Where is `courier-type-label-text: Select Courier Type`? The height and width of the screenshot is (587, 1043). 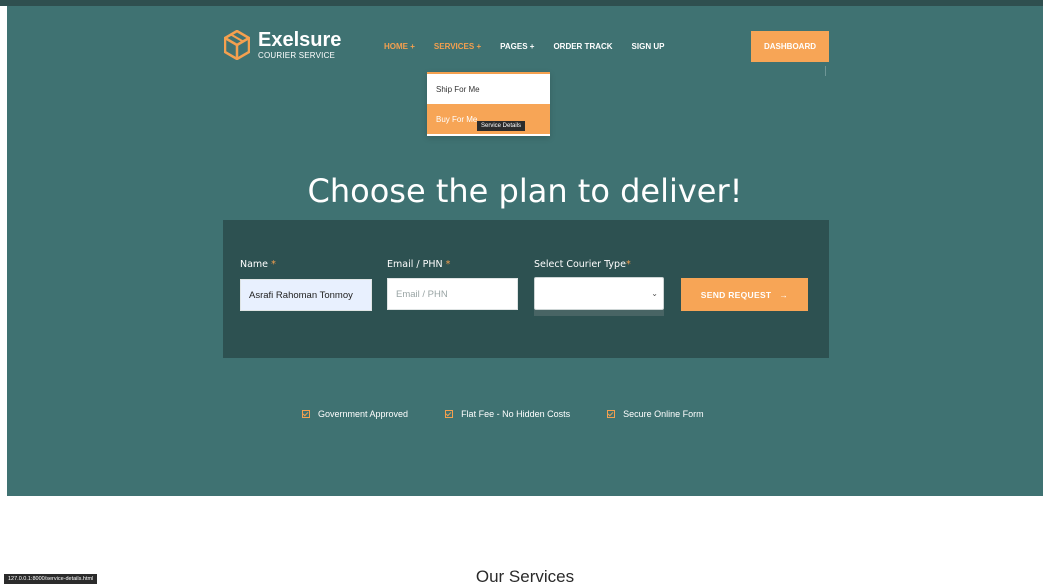 courier-type-label-text: Select Courier Type is located at coordinates (580, 264).